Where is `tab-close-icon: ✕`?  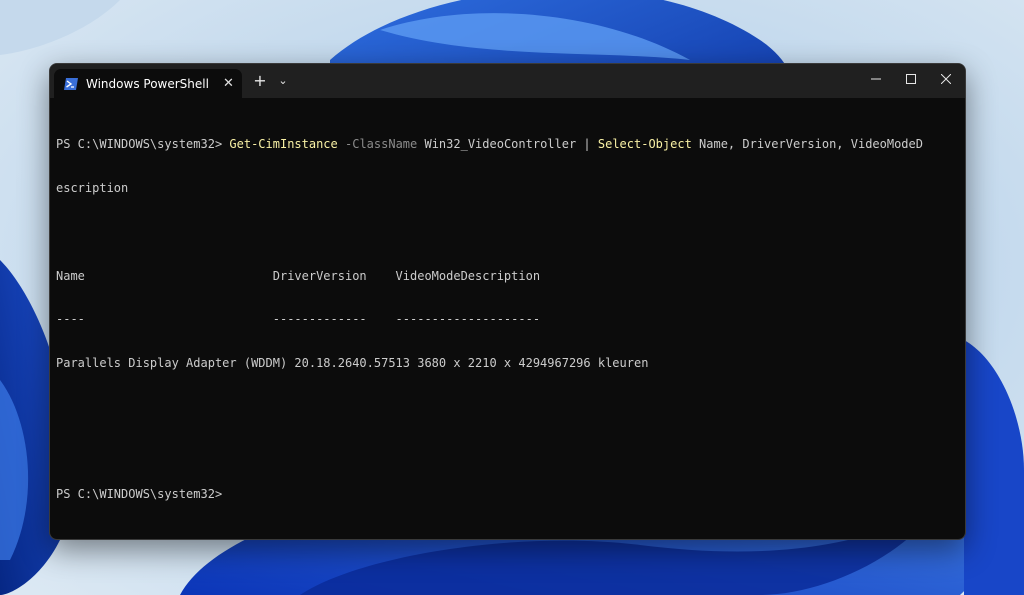
tab-close-icon: ✕ is located at coordinates (228, 83).